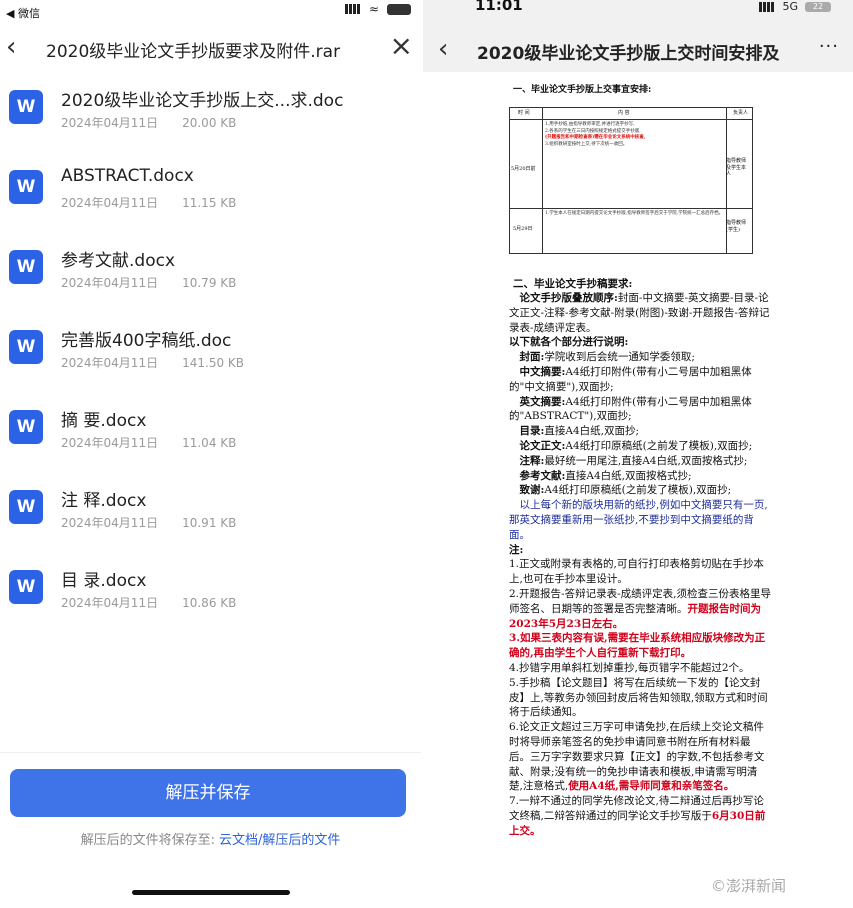 Image resolution: width=853 pixels, height=908 pixels. I want to click on requirement-item: 注释:最好统一用尾注,直接A4白纸,双面按格式抄;, so click(640, 461).